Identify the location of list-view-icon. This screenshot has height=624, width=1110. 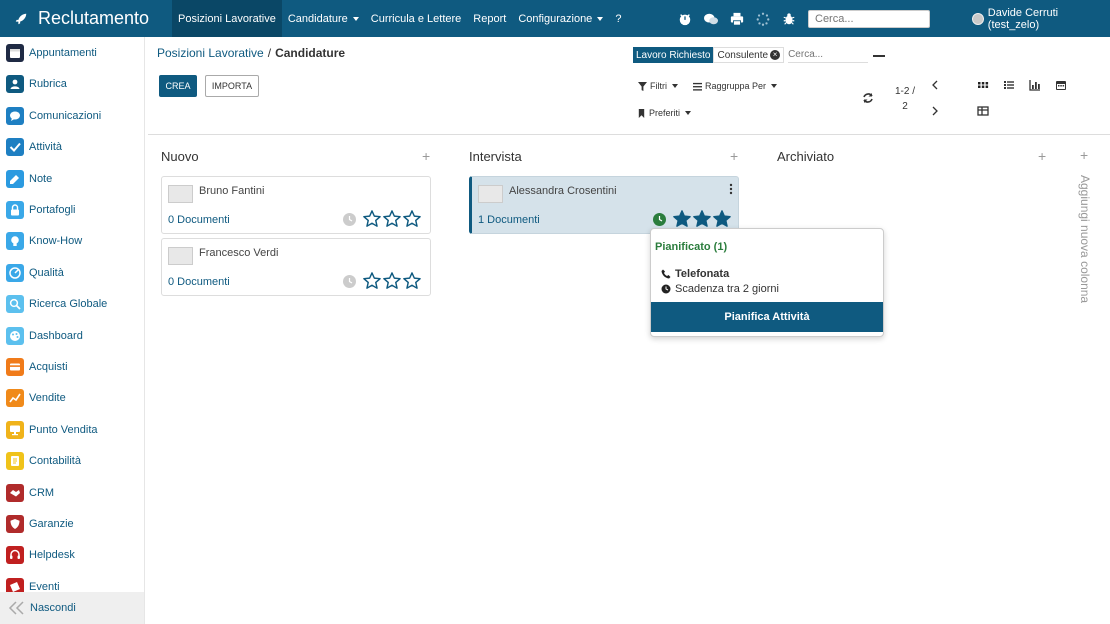
(1009, 85).